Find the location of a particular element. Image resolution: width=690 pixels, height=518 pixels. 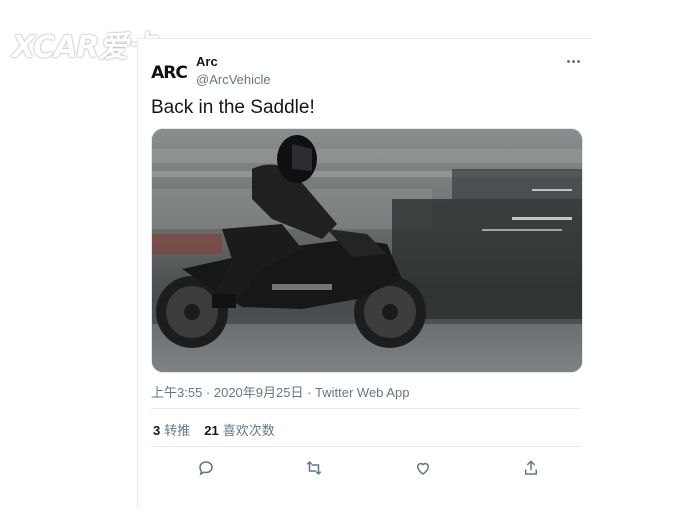

tweet-actions is located at coordinates (366, 469).